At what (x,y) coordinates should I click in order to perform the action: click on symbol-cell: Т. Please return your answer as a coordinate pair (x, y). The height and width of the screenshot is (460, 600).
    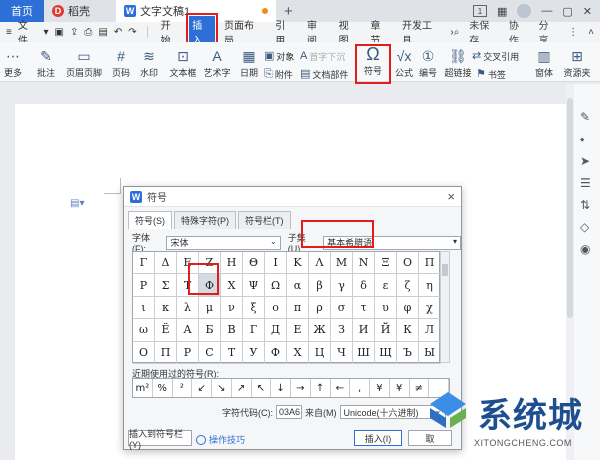
    Looking at the image, I should click on (232, 352).